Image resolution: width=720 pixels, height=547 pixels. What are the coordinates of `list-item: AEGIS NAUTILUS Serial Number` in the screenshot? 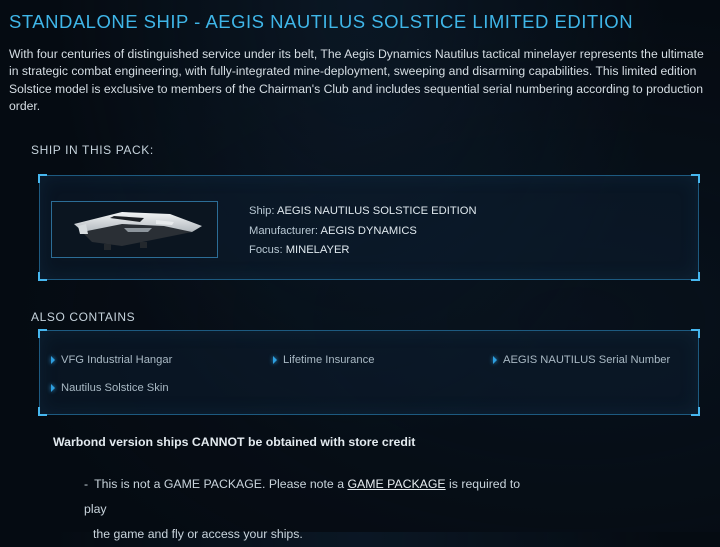 It's located at (581, 360).